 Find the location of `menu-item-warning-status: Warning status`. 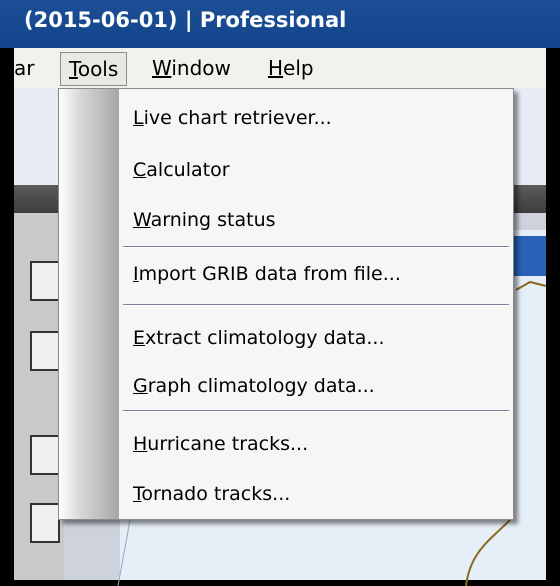

menu-item-warning-status: Warning status is located at coordinates (204, 220).